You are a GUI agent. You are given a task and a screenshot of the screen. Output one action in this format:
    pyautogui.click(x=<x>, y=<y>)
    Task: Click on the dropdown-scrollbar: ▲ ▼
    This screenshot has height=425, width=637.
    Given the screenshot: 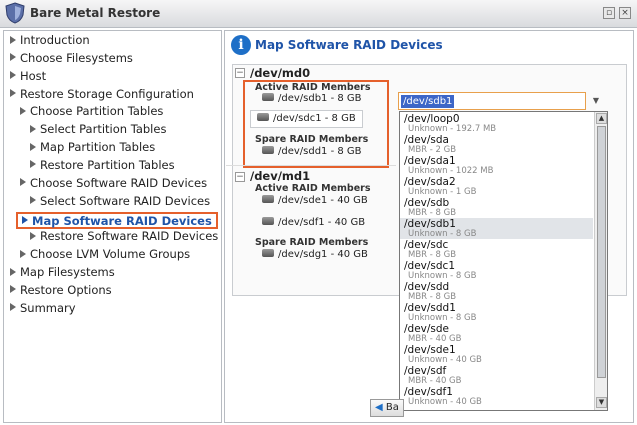 What is the action you would take?
    pyautogui.click(x=600, y=261)
    